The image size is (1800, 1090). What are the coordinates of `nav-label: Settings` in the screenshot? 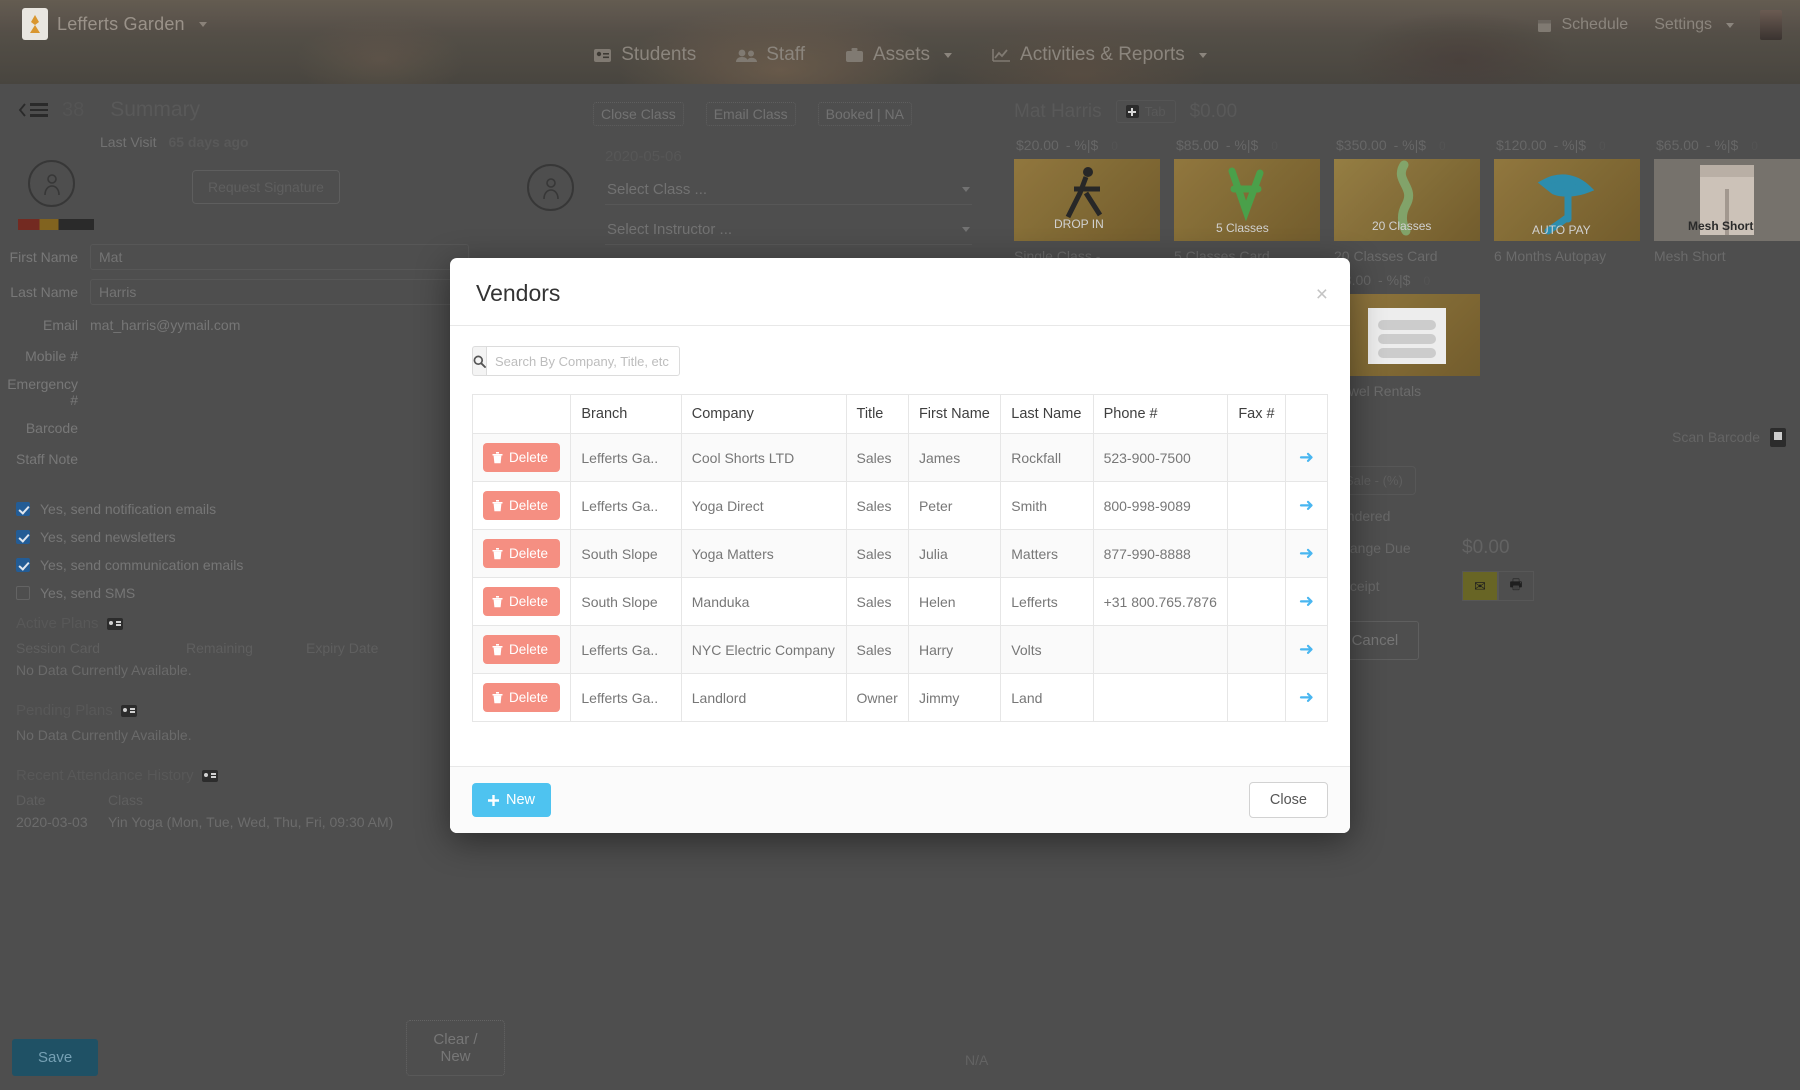 It's located at (1683, 24).